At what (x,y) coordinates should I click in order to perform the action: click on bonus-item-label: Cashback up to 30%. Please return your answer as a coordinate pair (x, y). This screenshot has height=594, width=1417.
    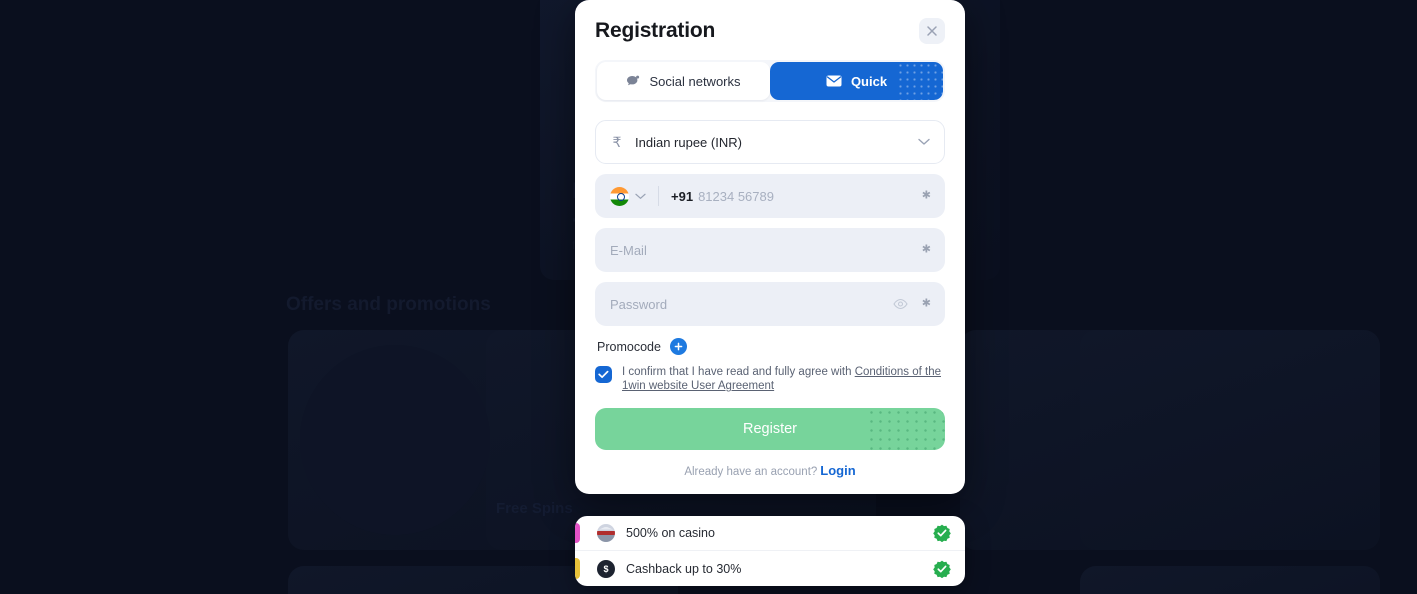
    Looking at the image, I should click on (684, 568).